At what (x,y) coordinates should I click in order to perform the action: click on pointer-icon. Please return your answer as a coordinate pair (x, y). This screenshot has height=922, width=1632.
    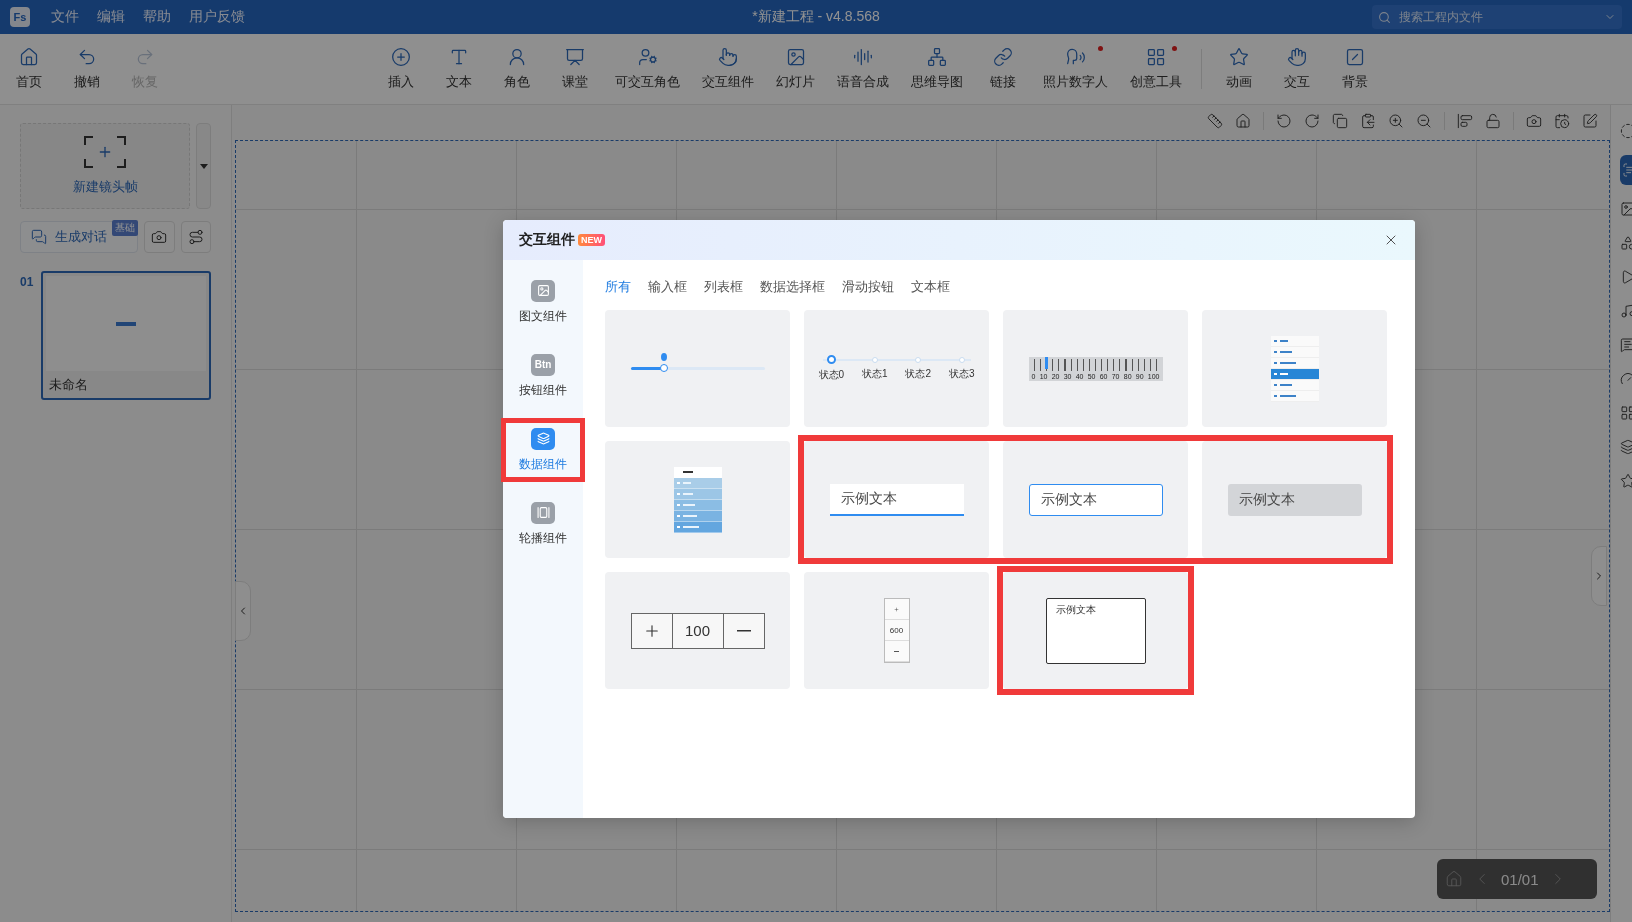
    Looking at the image, I should click on (728, 57).